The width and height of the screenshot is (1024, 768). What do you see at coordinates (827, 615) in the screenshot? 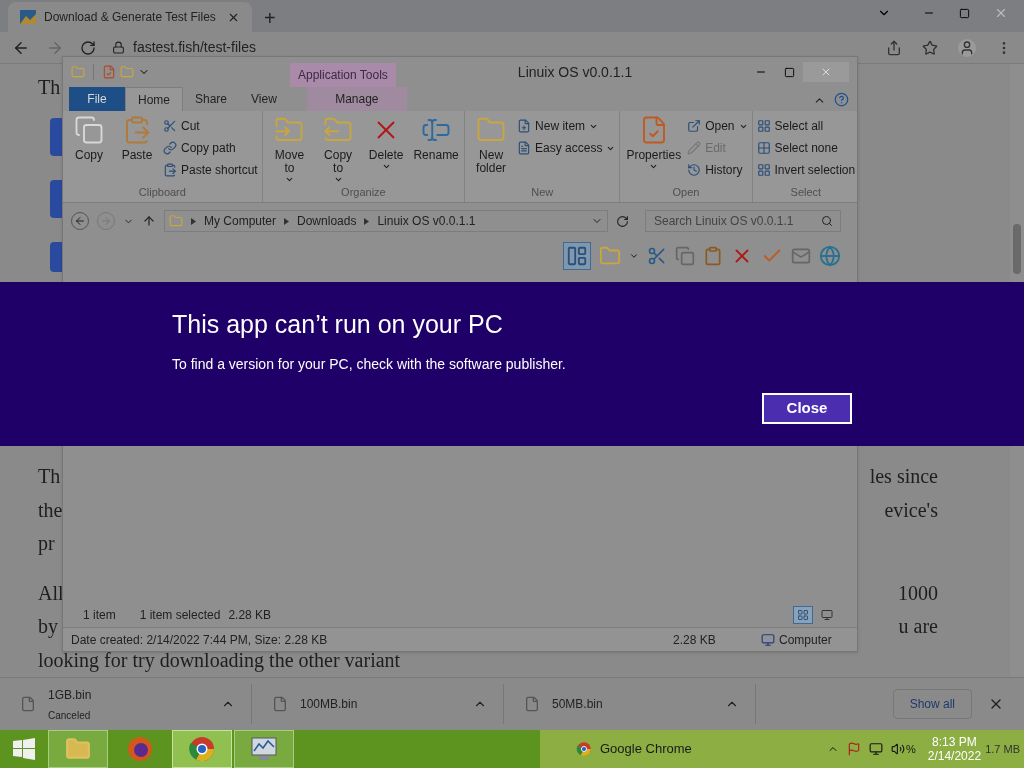
I see `thumbnail-icon` at bounding box center [827, 615].